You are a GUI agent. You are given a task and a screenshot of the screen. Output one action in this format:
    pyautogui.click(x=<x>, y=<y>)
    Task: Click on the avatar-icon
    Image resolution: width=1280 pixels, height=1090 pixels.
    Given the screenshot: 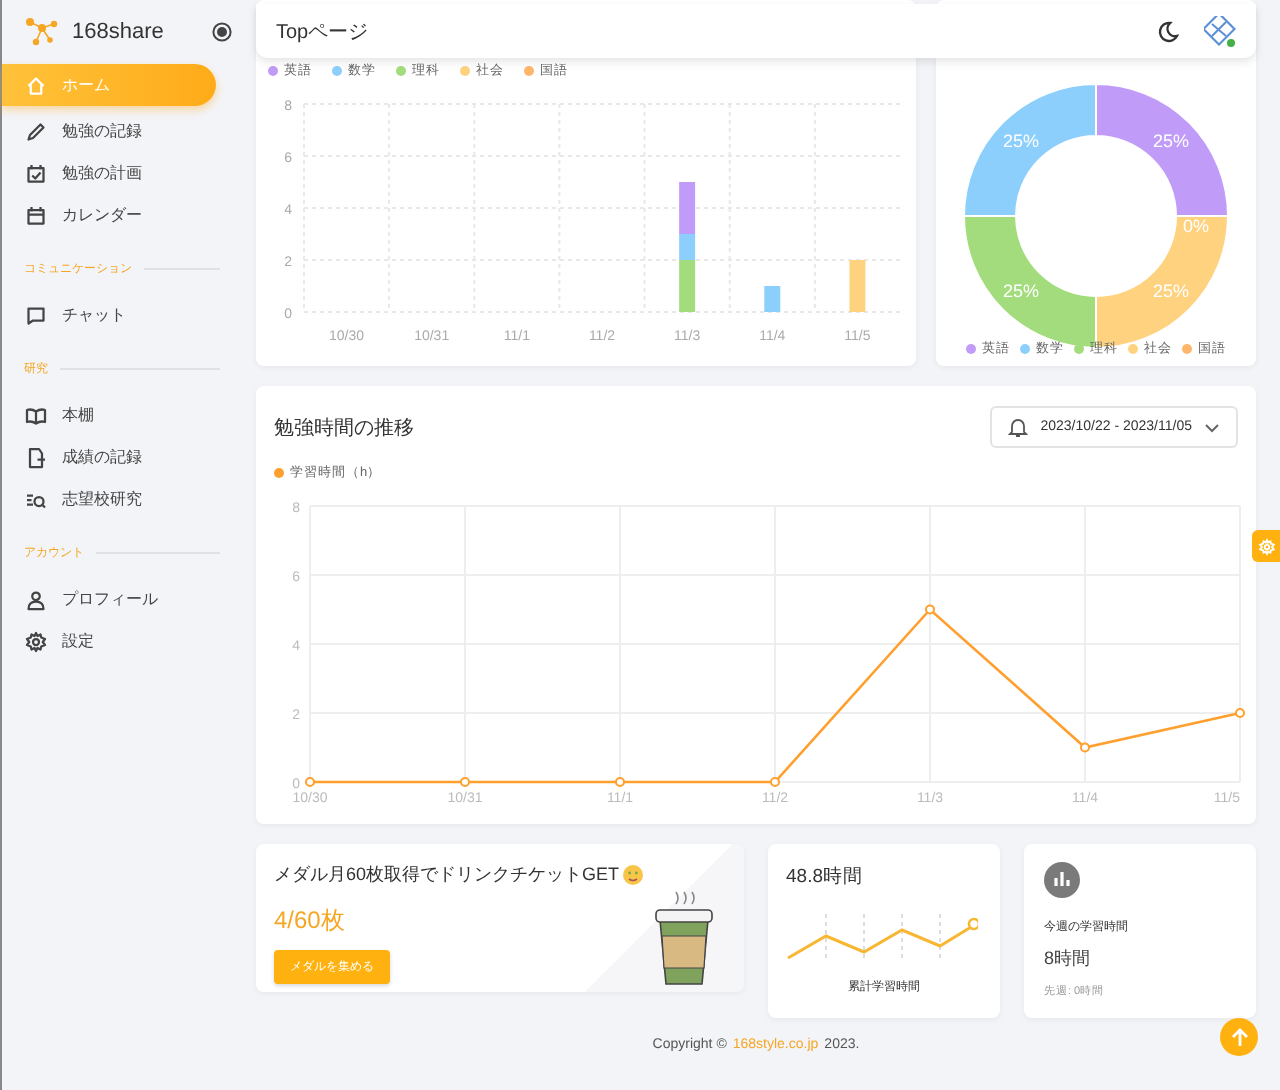 What is the action you would take?
    pyautogui.click(x=1220, y=31)
    